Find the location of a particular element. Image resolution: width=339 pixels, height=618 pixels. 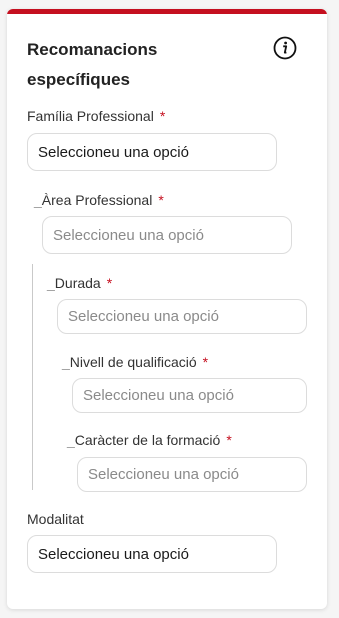

nivell-select: Seleccioneu una opció is located at coordinates (189, 395).